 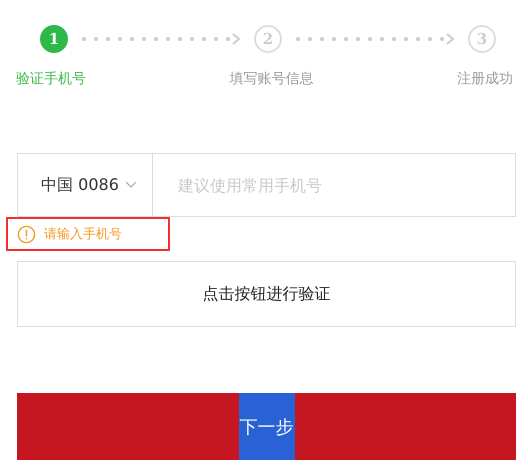 I want to click on country-code-dropdown: 中国 0086, so click(x=85, y=185).